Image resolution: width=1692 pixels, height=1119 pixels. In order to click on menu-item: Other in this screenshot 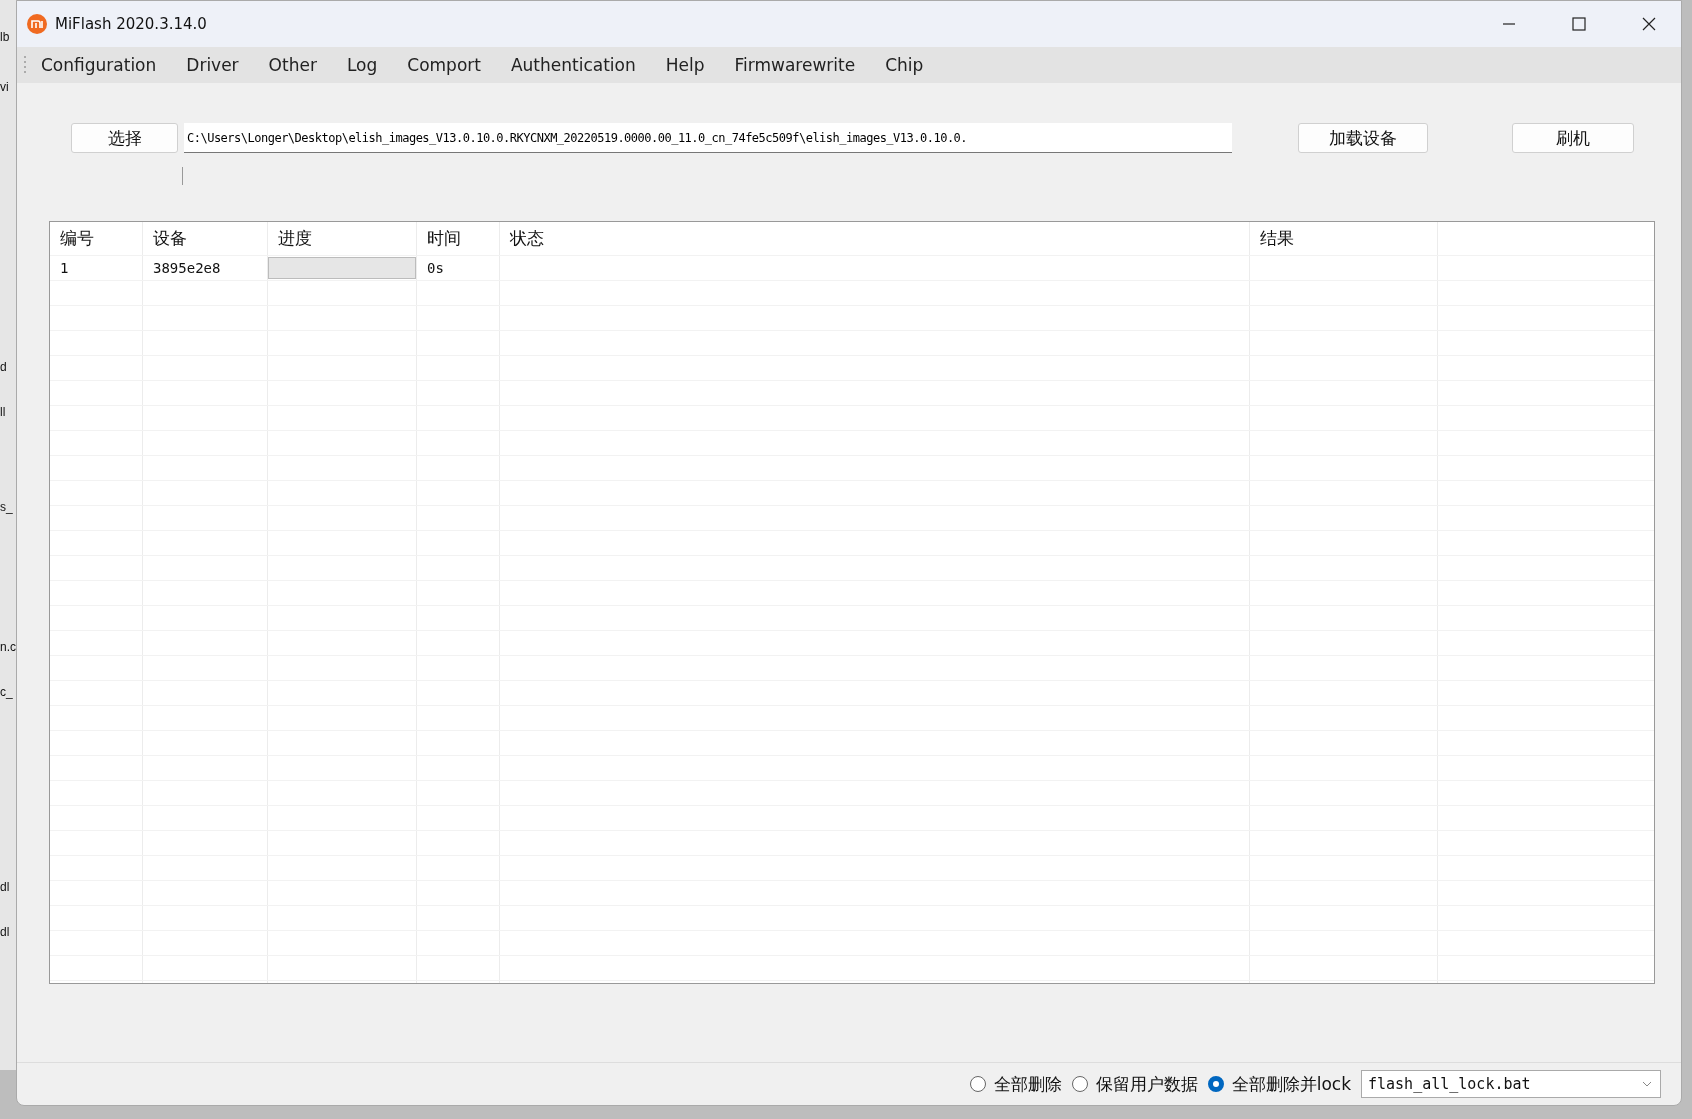, I will do `click(292, 65)`.